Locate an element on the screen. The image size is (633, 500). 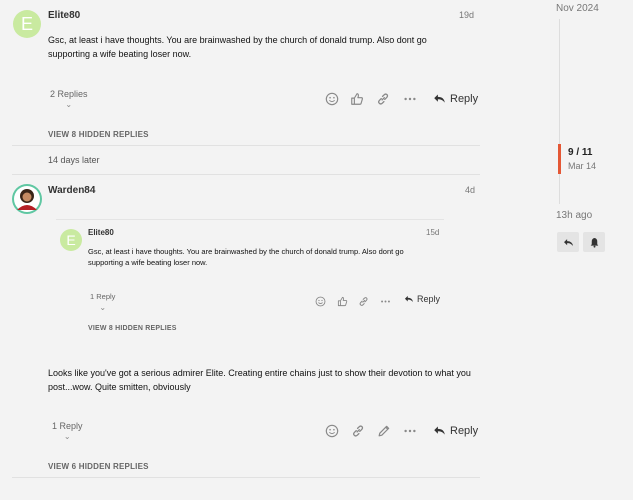
timeline-start-date: Nov 2024 is located at coordinates (577, 8).